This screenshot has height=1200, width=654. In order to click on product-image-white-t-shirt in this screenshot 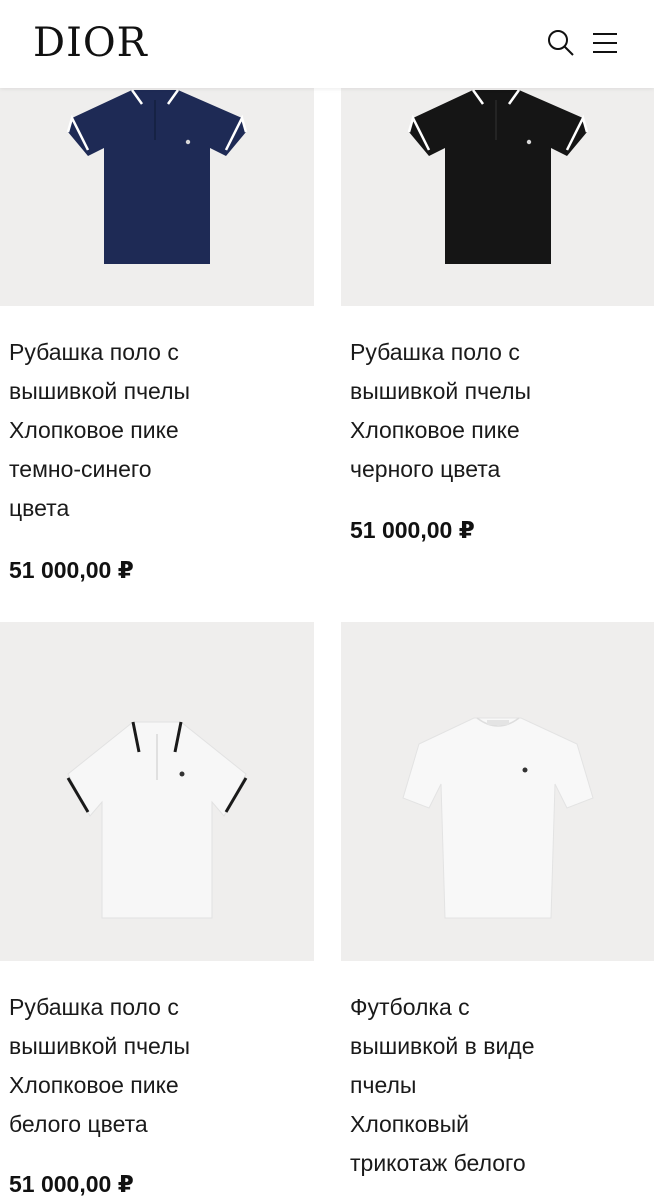, I will do `click(497, 791)`.